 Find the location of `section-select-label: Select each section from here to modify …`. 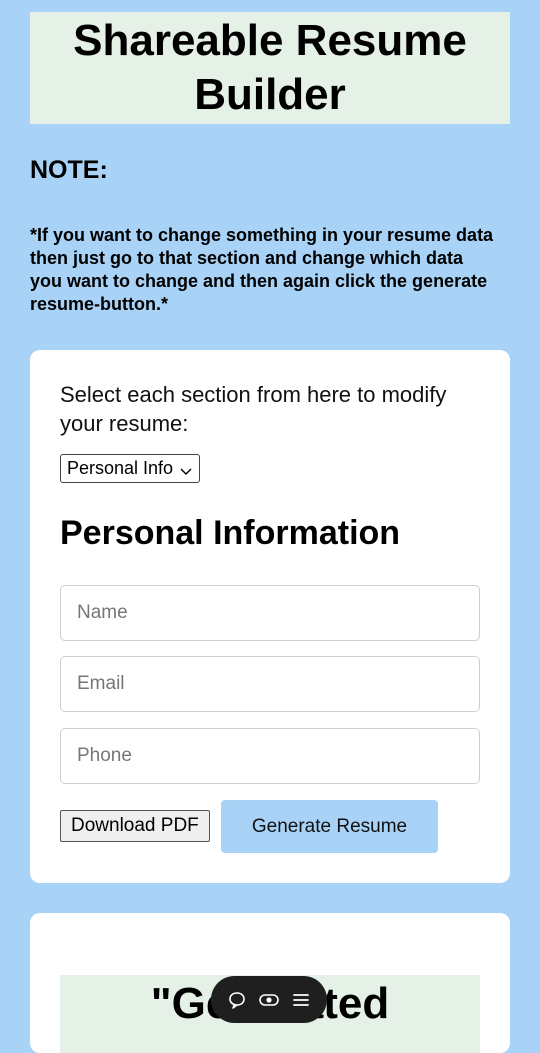

section-select-label: Select each section from here to modify … is located at coordinates (253, 409).